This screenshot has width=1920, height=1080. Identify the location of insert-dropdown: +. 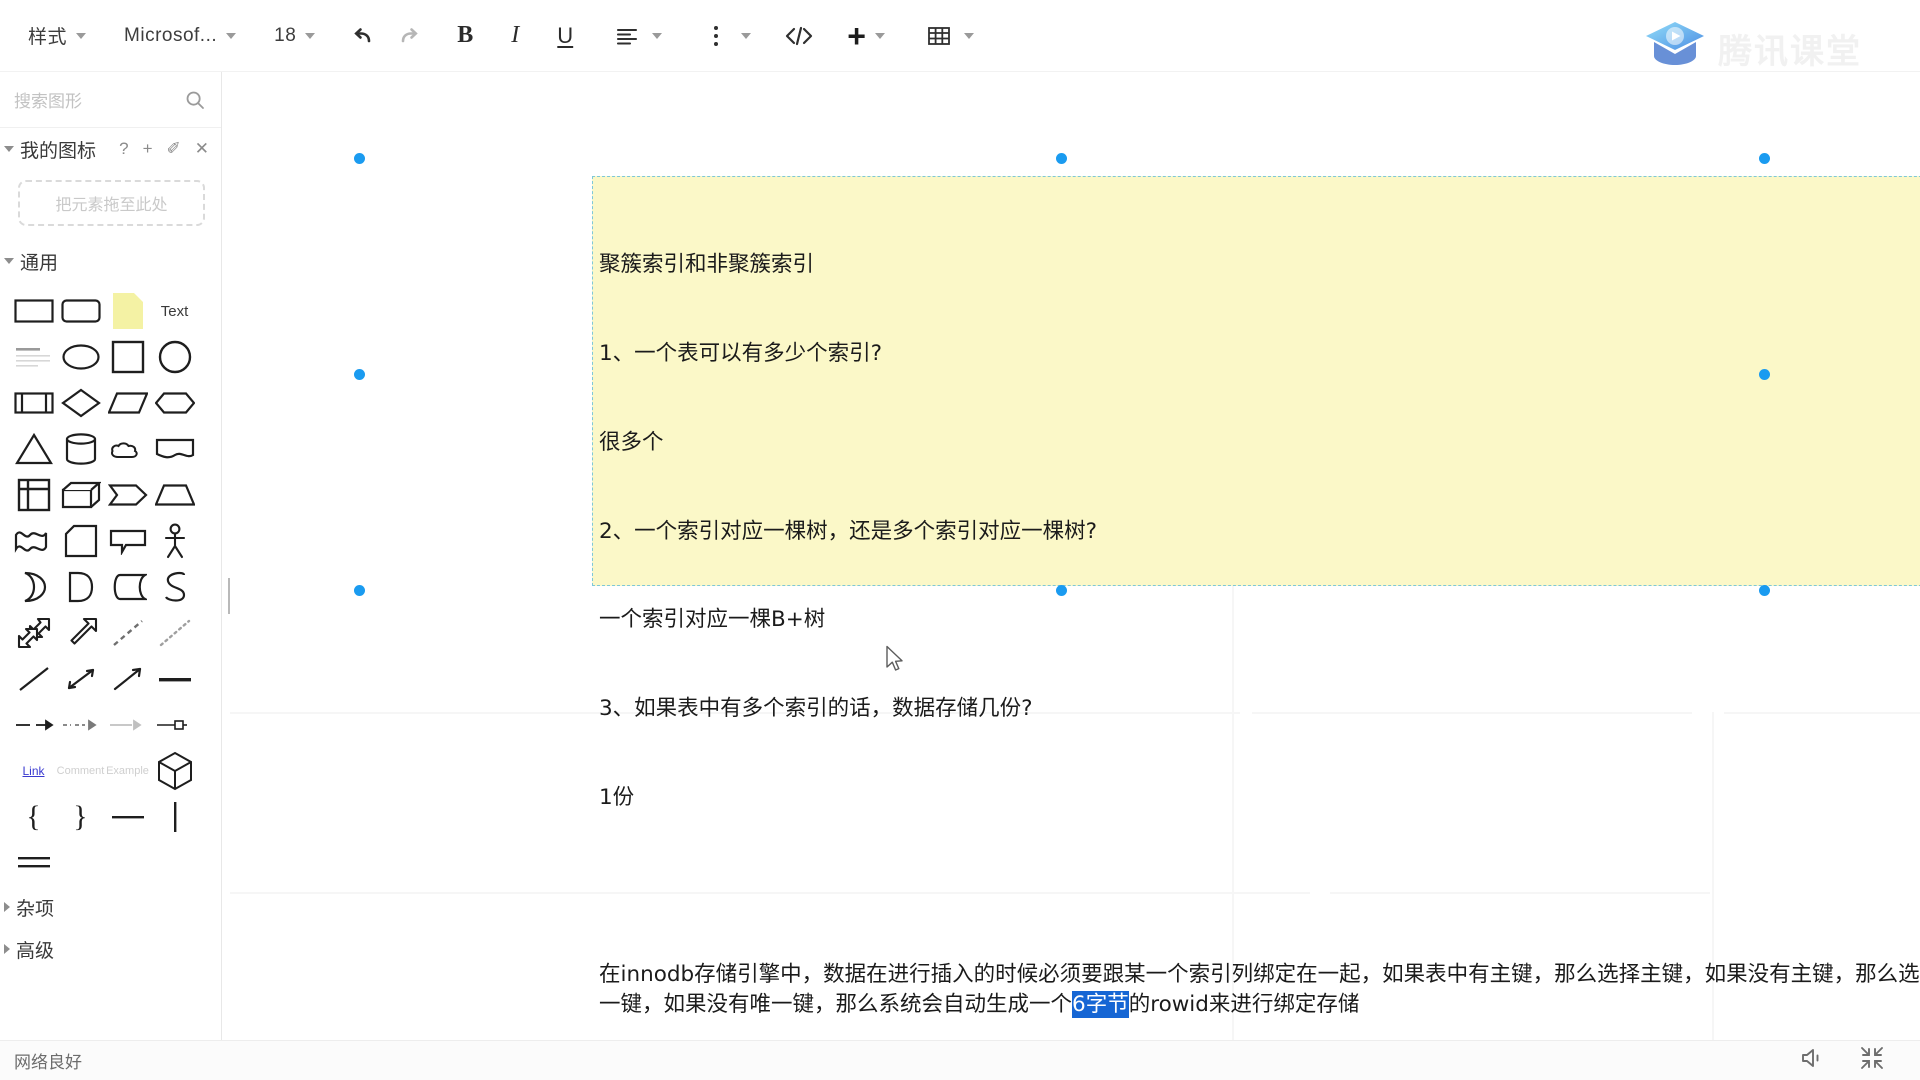
(866, 36).